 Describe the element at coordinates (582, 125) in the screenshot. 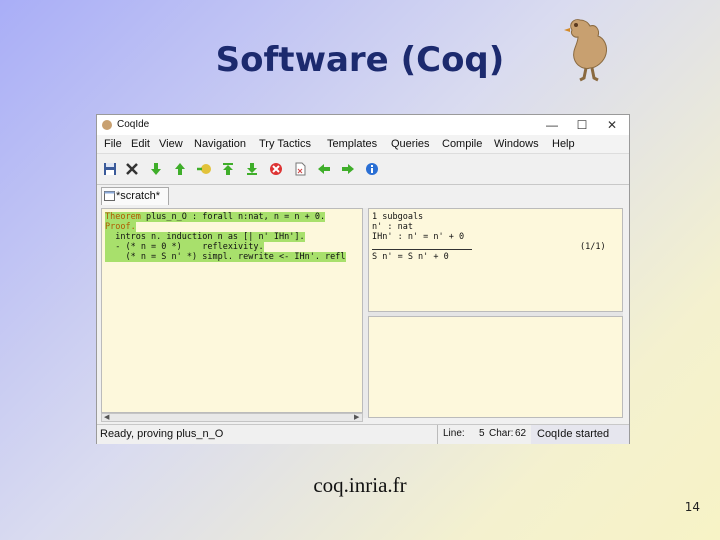

I see `maximize-button: ☐` at that location.